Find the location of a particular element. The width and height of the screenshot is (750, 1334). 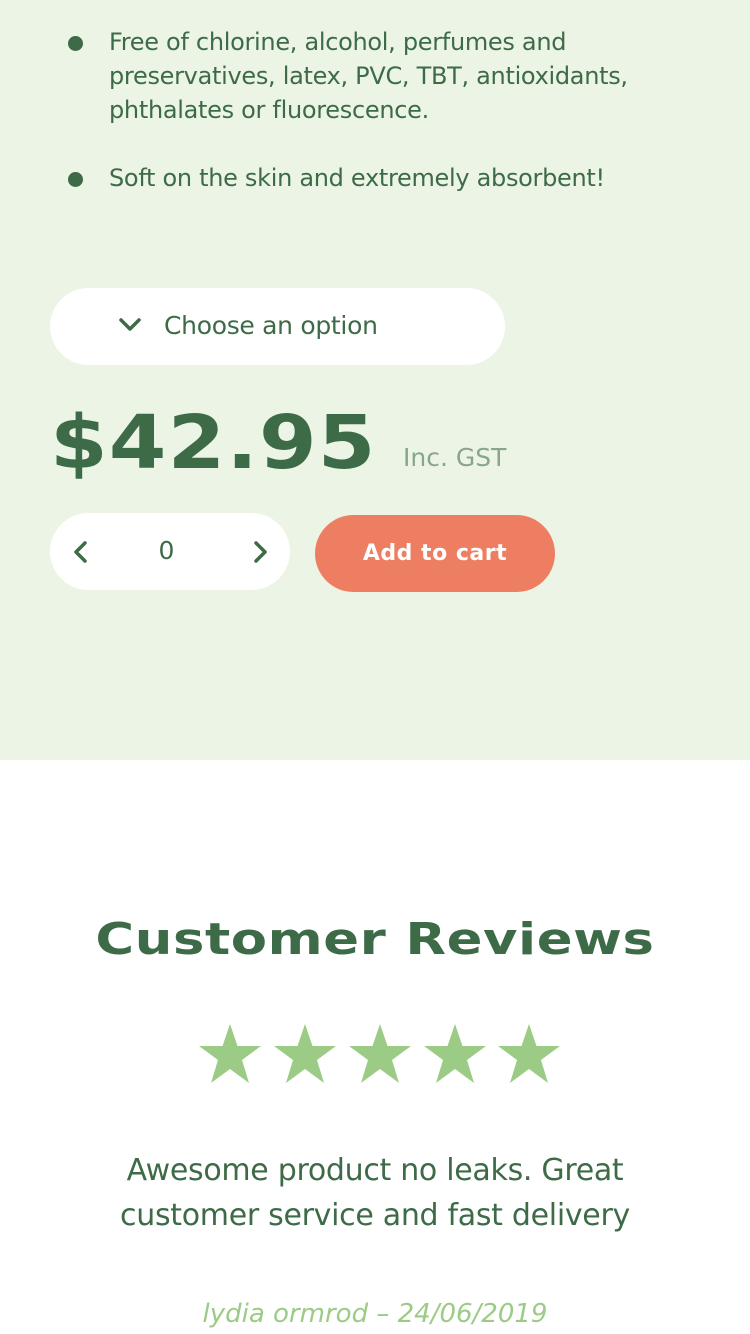

reviews-heading: Customer Reviews is located at coordinates (375, 939).